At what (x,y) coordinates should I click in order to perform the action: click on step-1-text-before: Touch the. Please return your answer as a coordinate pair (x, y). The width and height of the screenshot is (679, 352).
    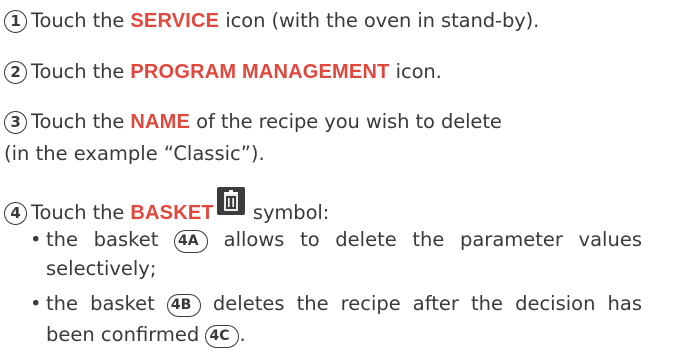
    Looking at the image, I should click on (81, 20).